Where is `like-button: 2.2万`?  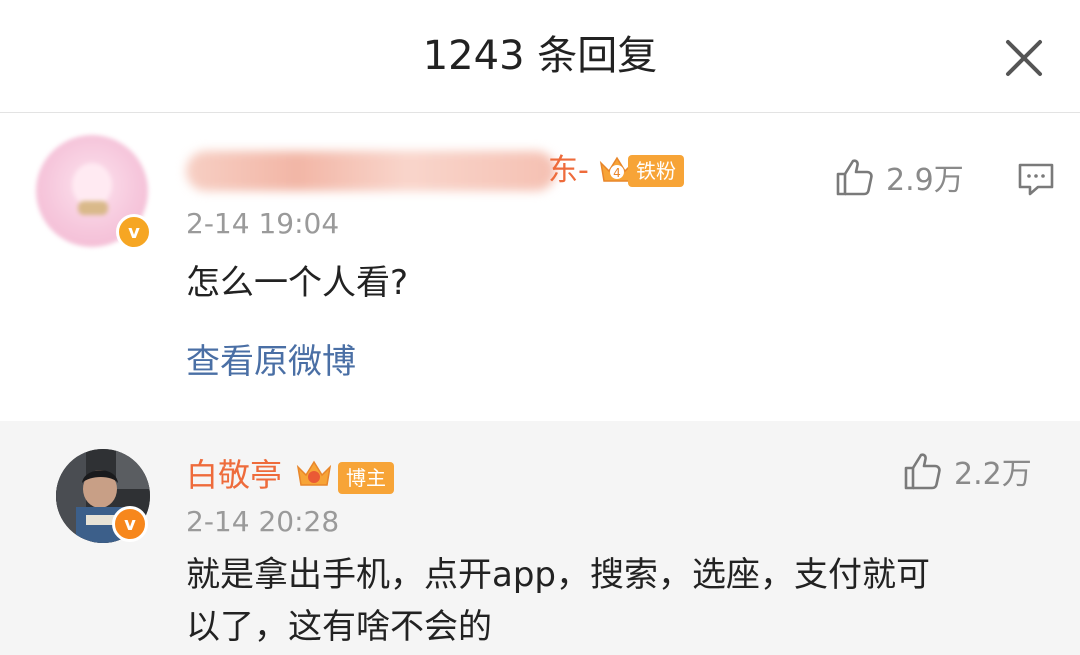 like-button: 2.2万 is located at coordinates (966, 471).